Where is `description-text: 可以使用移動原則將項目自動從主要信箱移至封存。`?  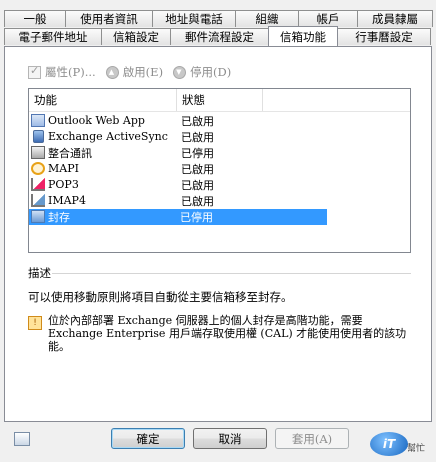
description-text: 可以使用移動原則將項目自動從主要信箱移至封存。 is located at coordinates (160, 297).